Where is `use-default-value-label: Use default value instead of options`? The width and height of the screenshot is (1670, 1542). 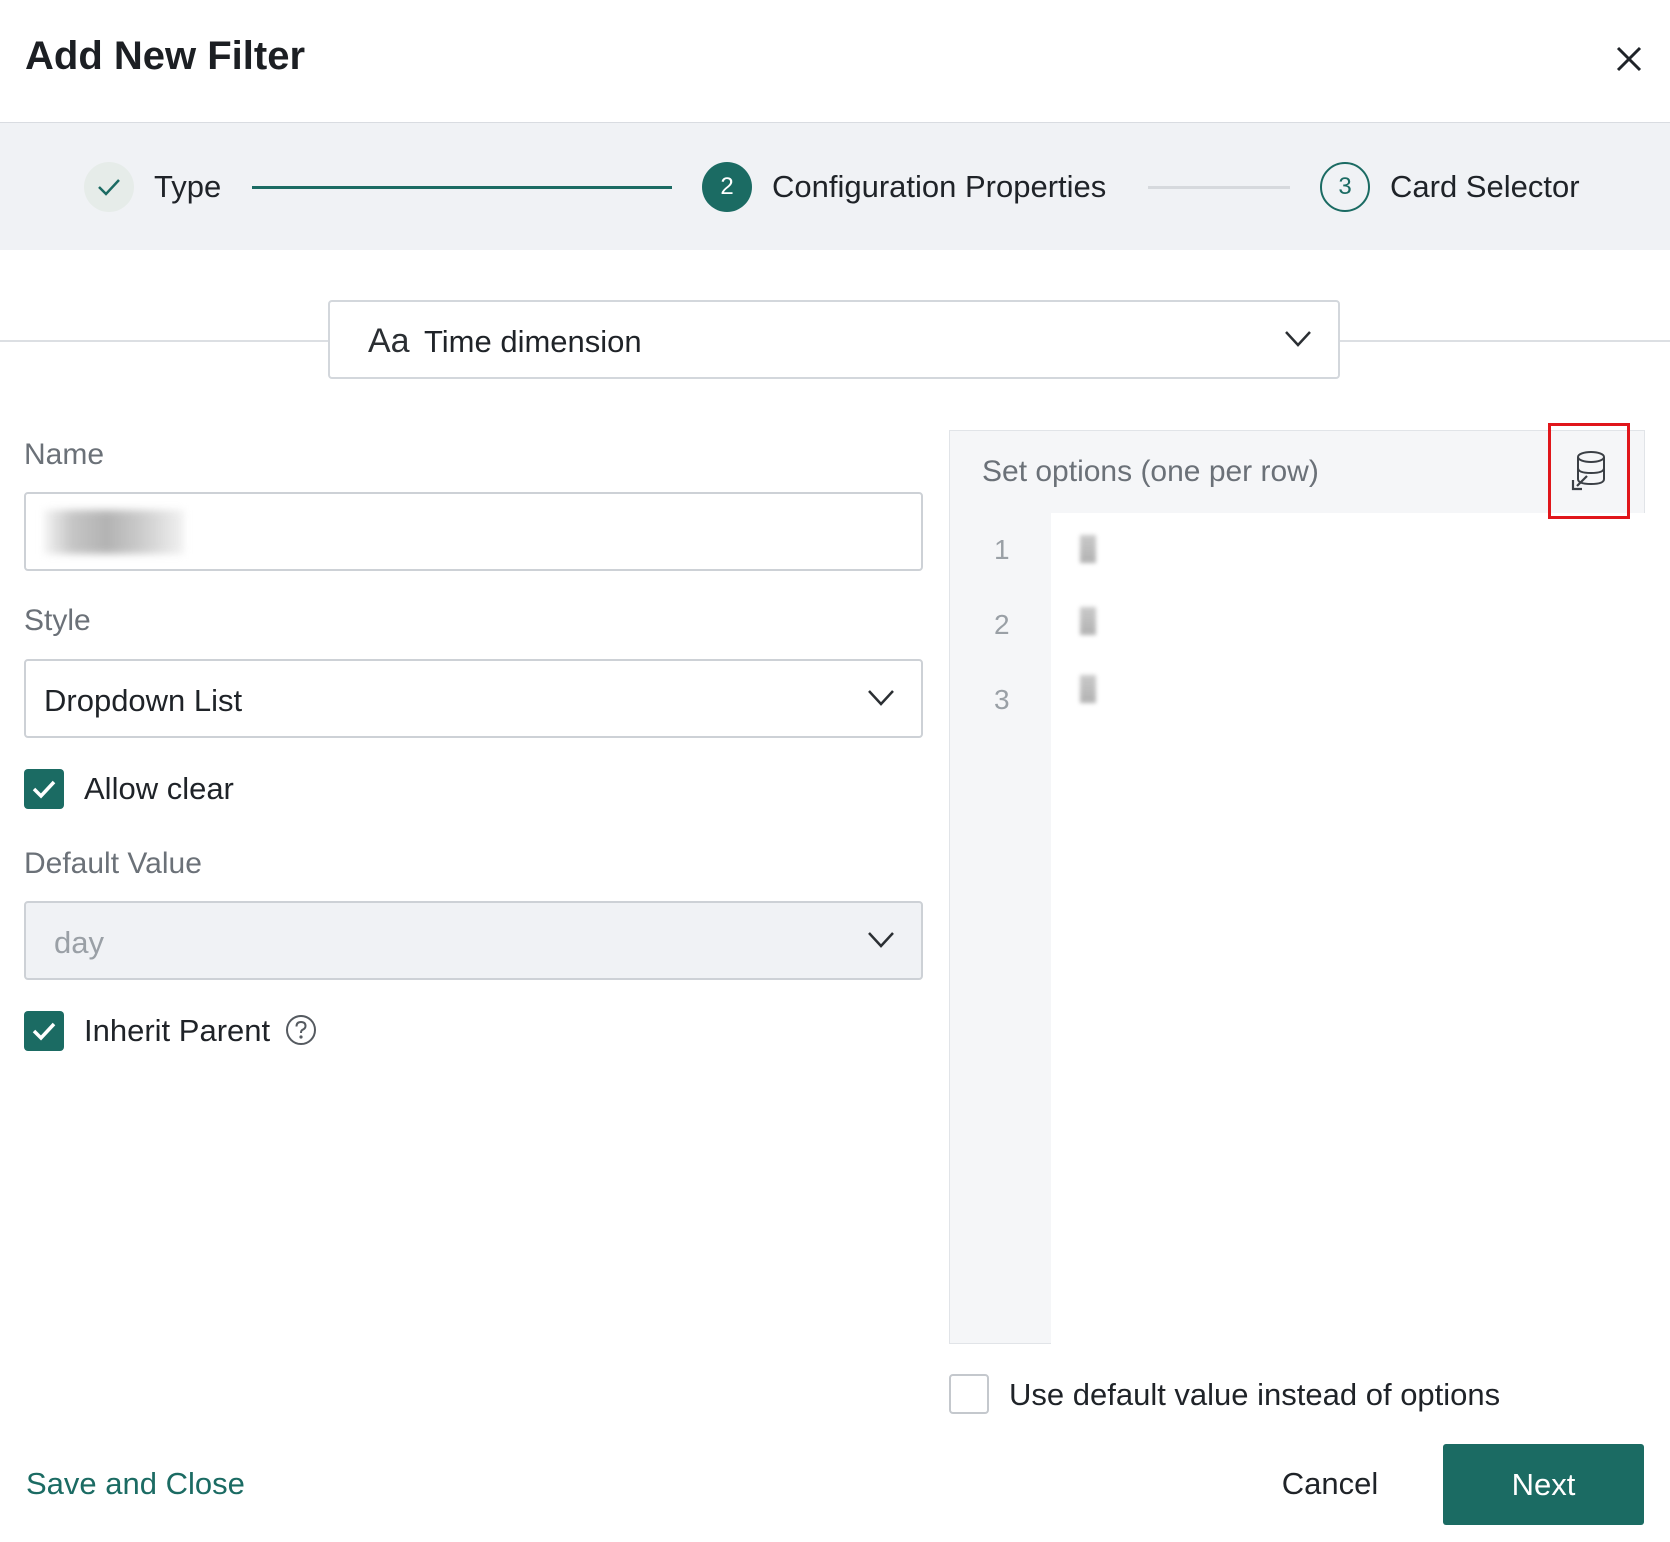
use-default-value-label: Use default value instead of options is located at coordinates (1255, 1394).